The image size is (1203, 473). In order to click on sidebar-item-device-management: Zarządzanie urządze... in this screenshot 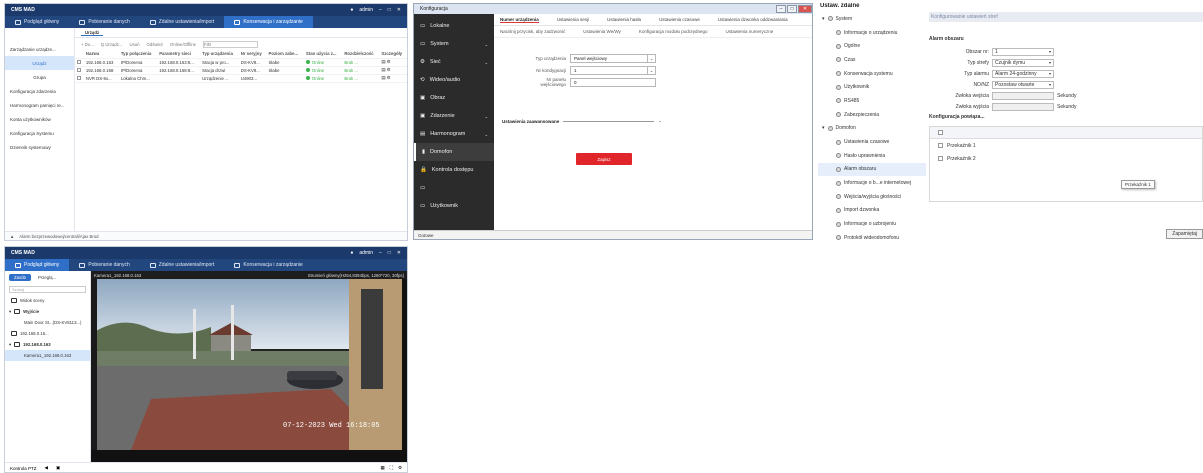, I will do `click(39, 49)`.